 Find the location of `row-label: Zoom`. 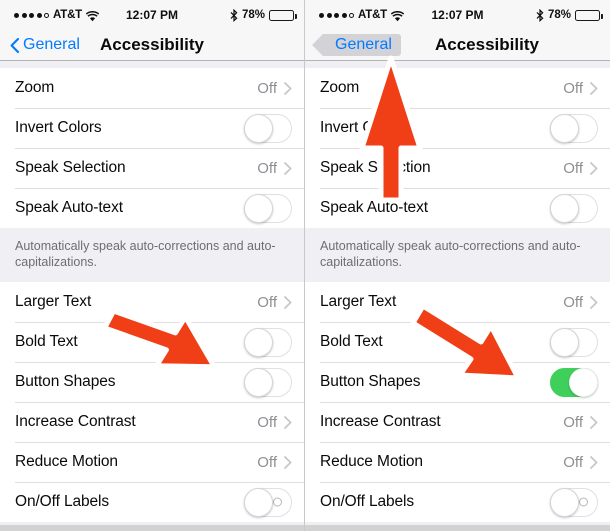

row-label: Zoom is located at coordinates (35, 87).